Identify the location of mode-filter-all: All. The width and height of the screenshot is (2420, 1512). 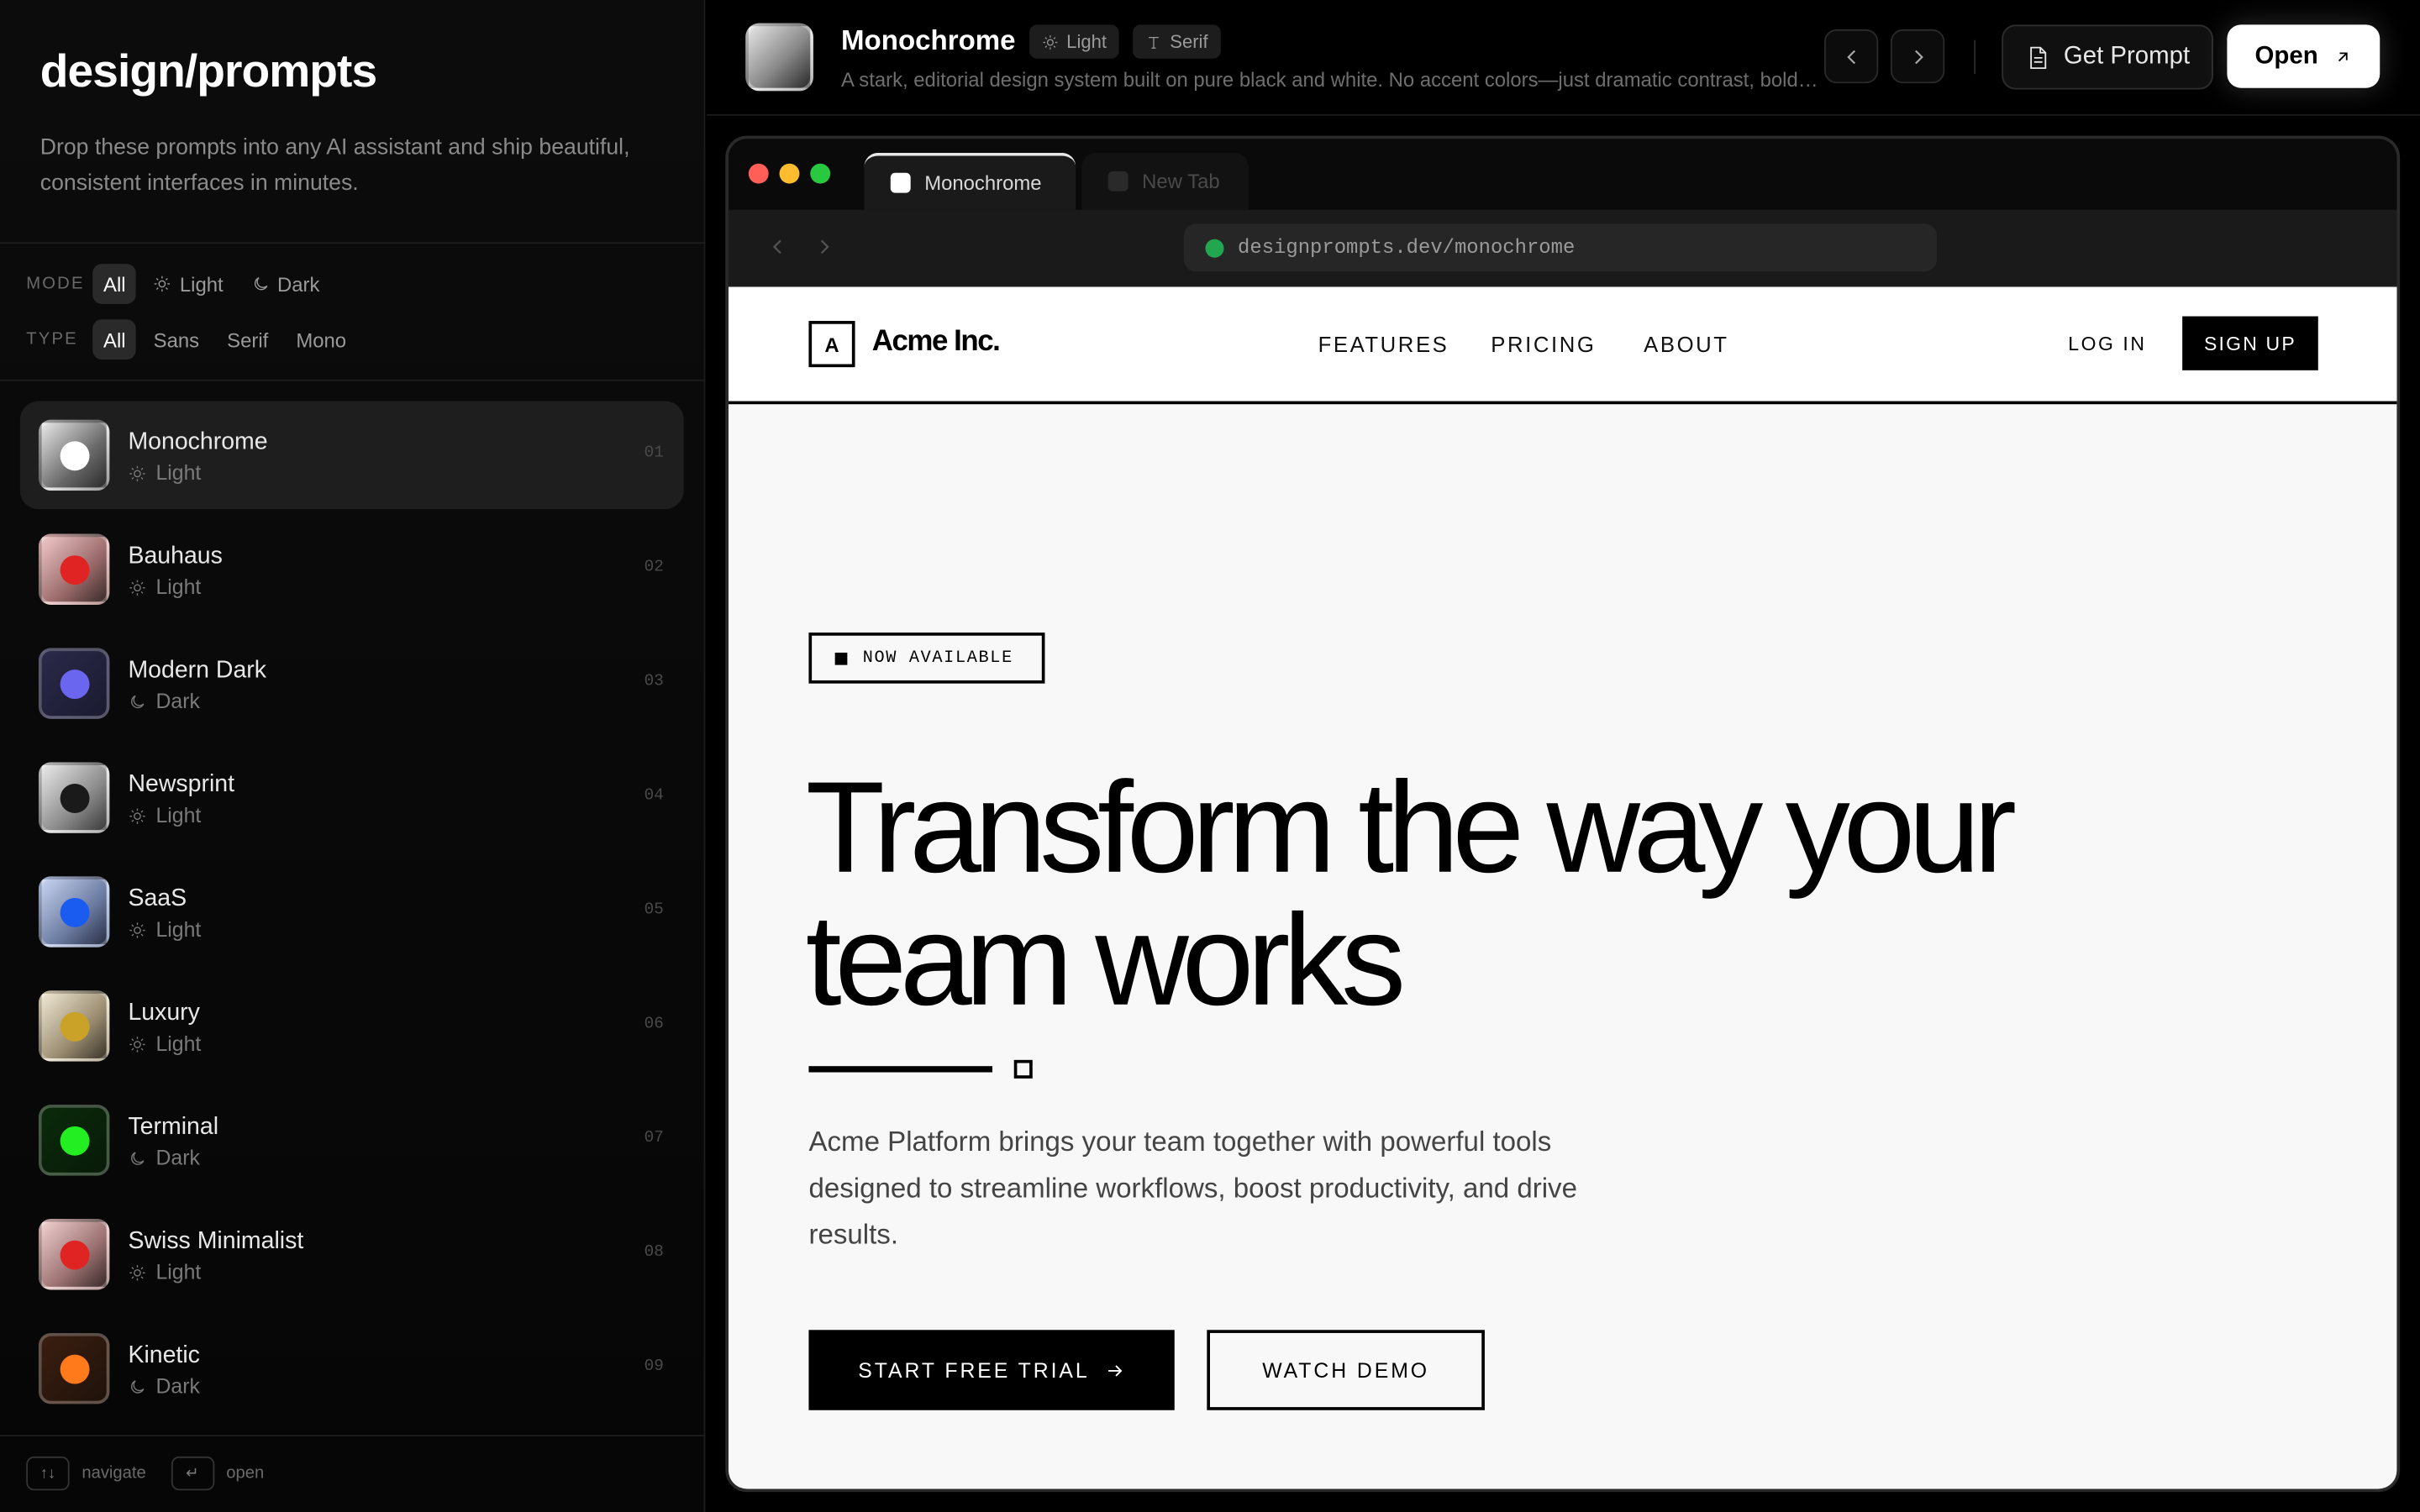
(114, 284).